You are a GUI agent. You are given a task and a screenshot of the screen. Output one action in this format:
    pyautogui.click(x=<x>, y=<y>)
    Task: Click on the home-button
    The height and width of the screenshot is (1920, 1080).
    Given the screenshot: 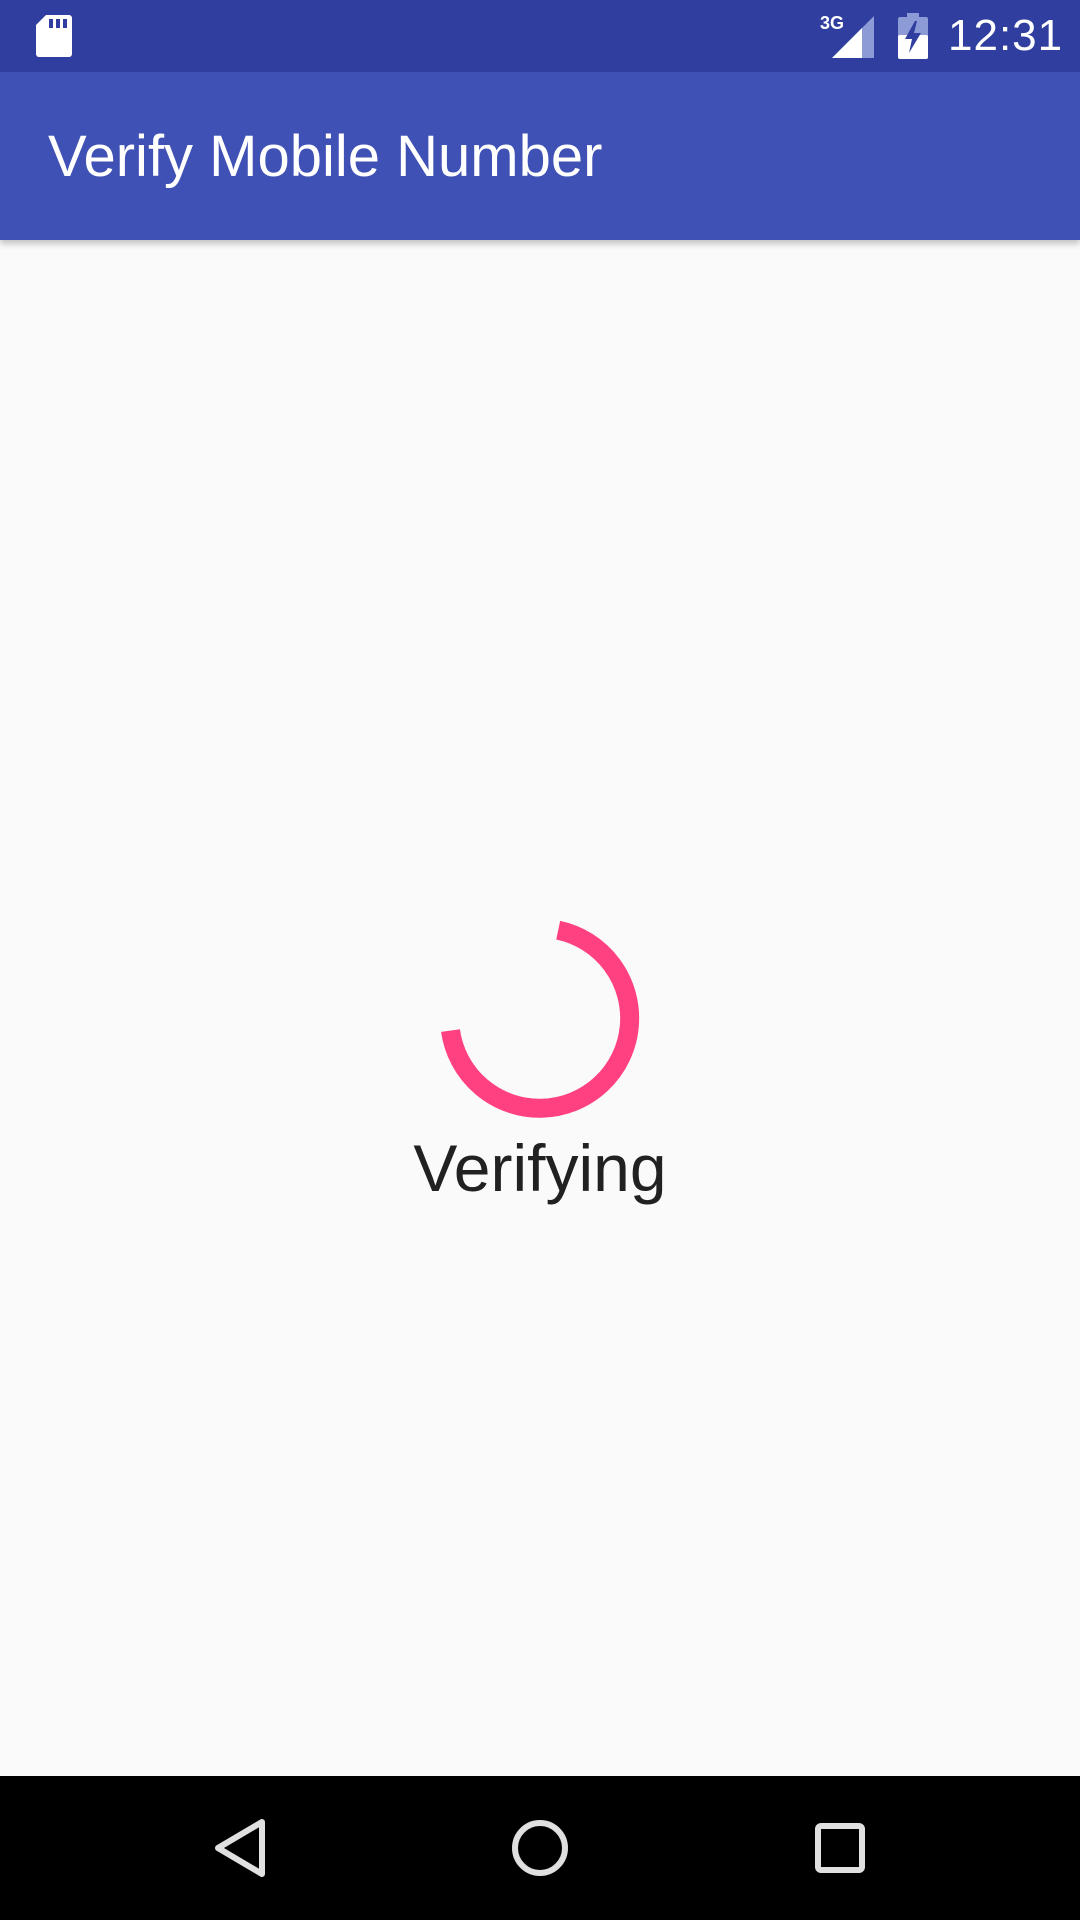 What is the action you would take?
    pyautogui.click(x=540, y=1848)
    